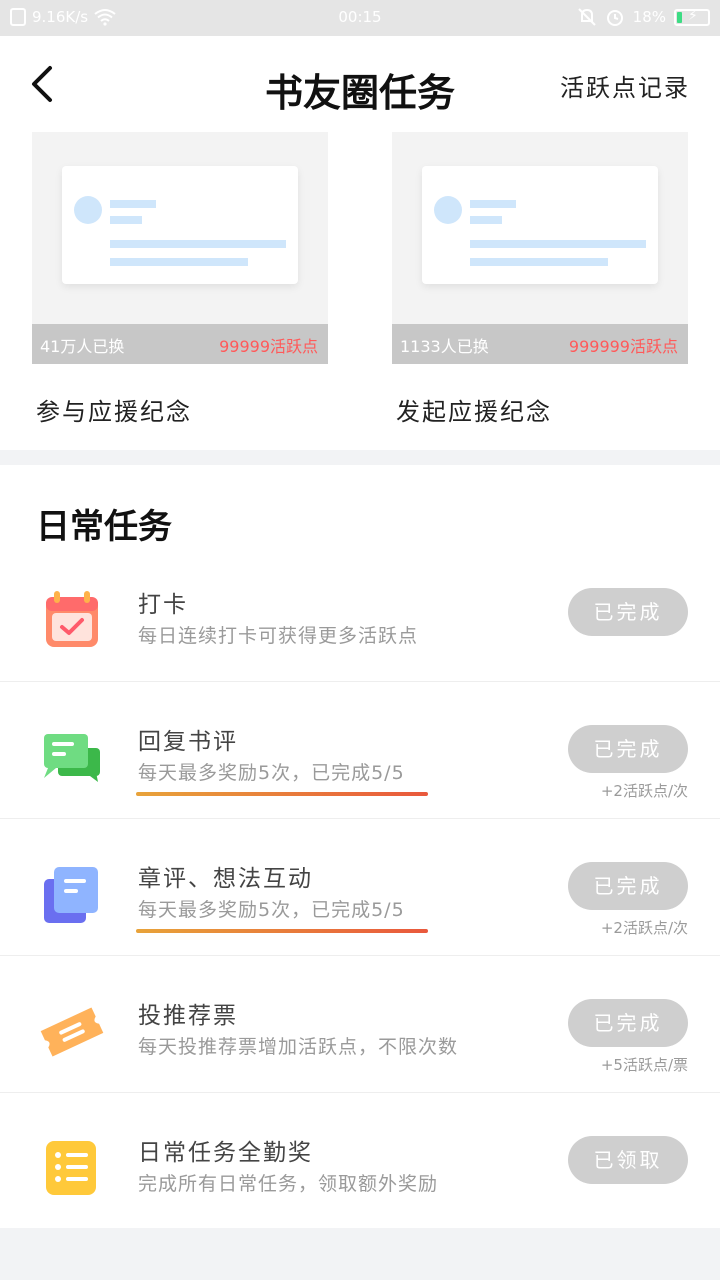  Describe the element at coordinates (72, 1032) in the screenshot. I see `ticket-icon` at that location.